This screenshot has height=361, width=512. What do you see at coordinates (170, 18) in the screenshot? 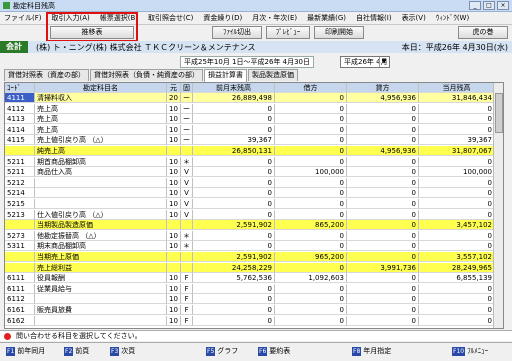
I see `menu-inquiry: 取引照会せ(C)` at bounding box center [170, 18].